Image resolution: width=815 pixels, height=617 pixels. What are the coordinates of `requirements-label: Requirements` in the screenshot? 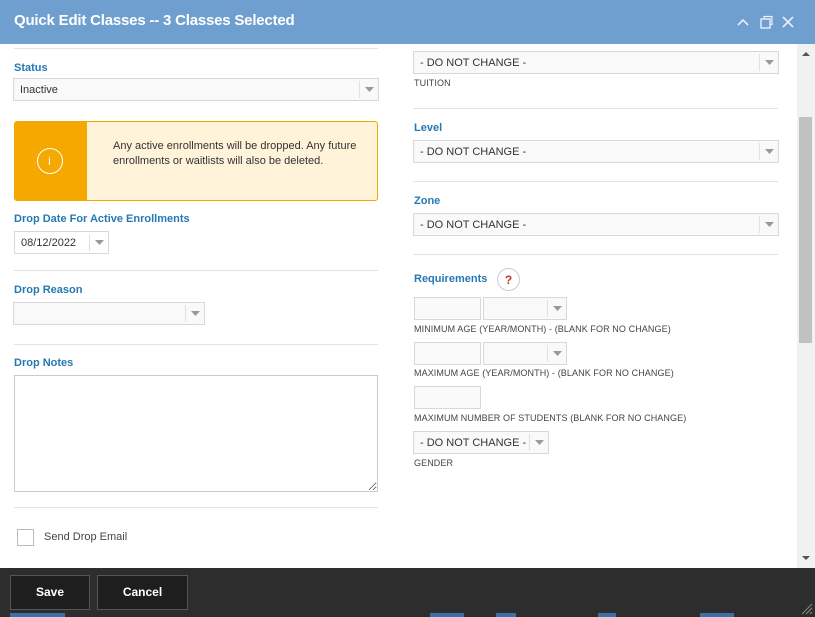 It's located at (450, 279).